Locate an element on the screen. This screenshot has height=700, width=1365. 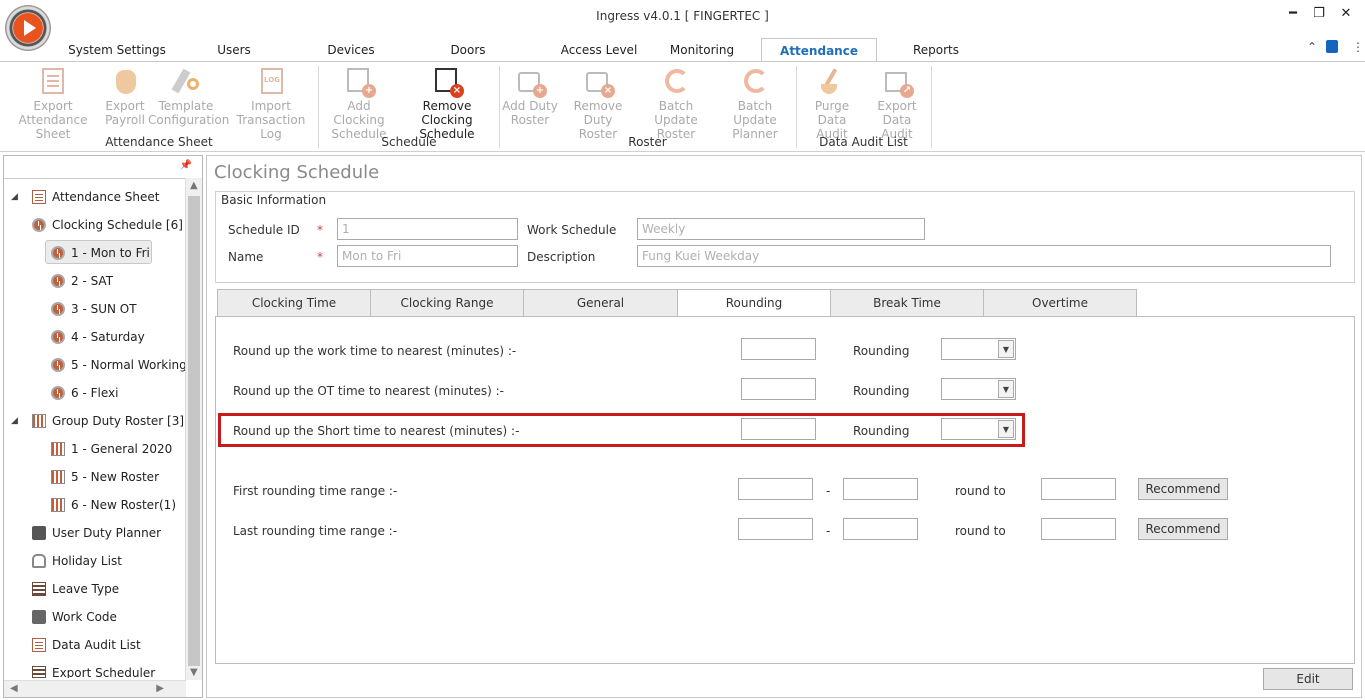
tree-item-holiday-list: Holiday List is located at coordinates (77, 561).